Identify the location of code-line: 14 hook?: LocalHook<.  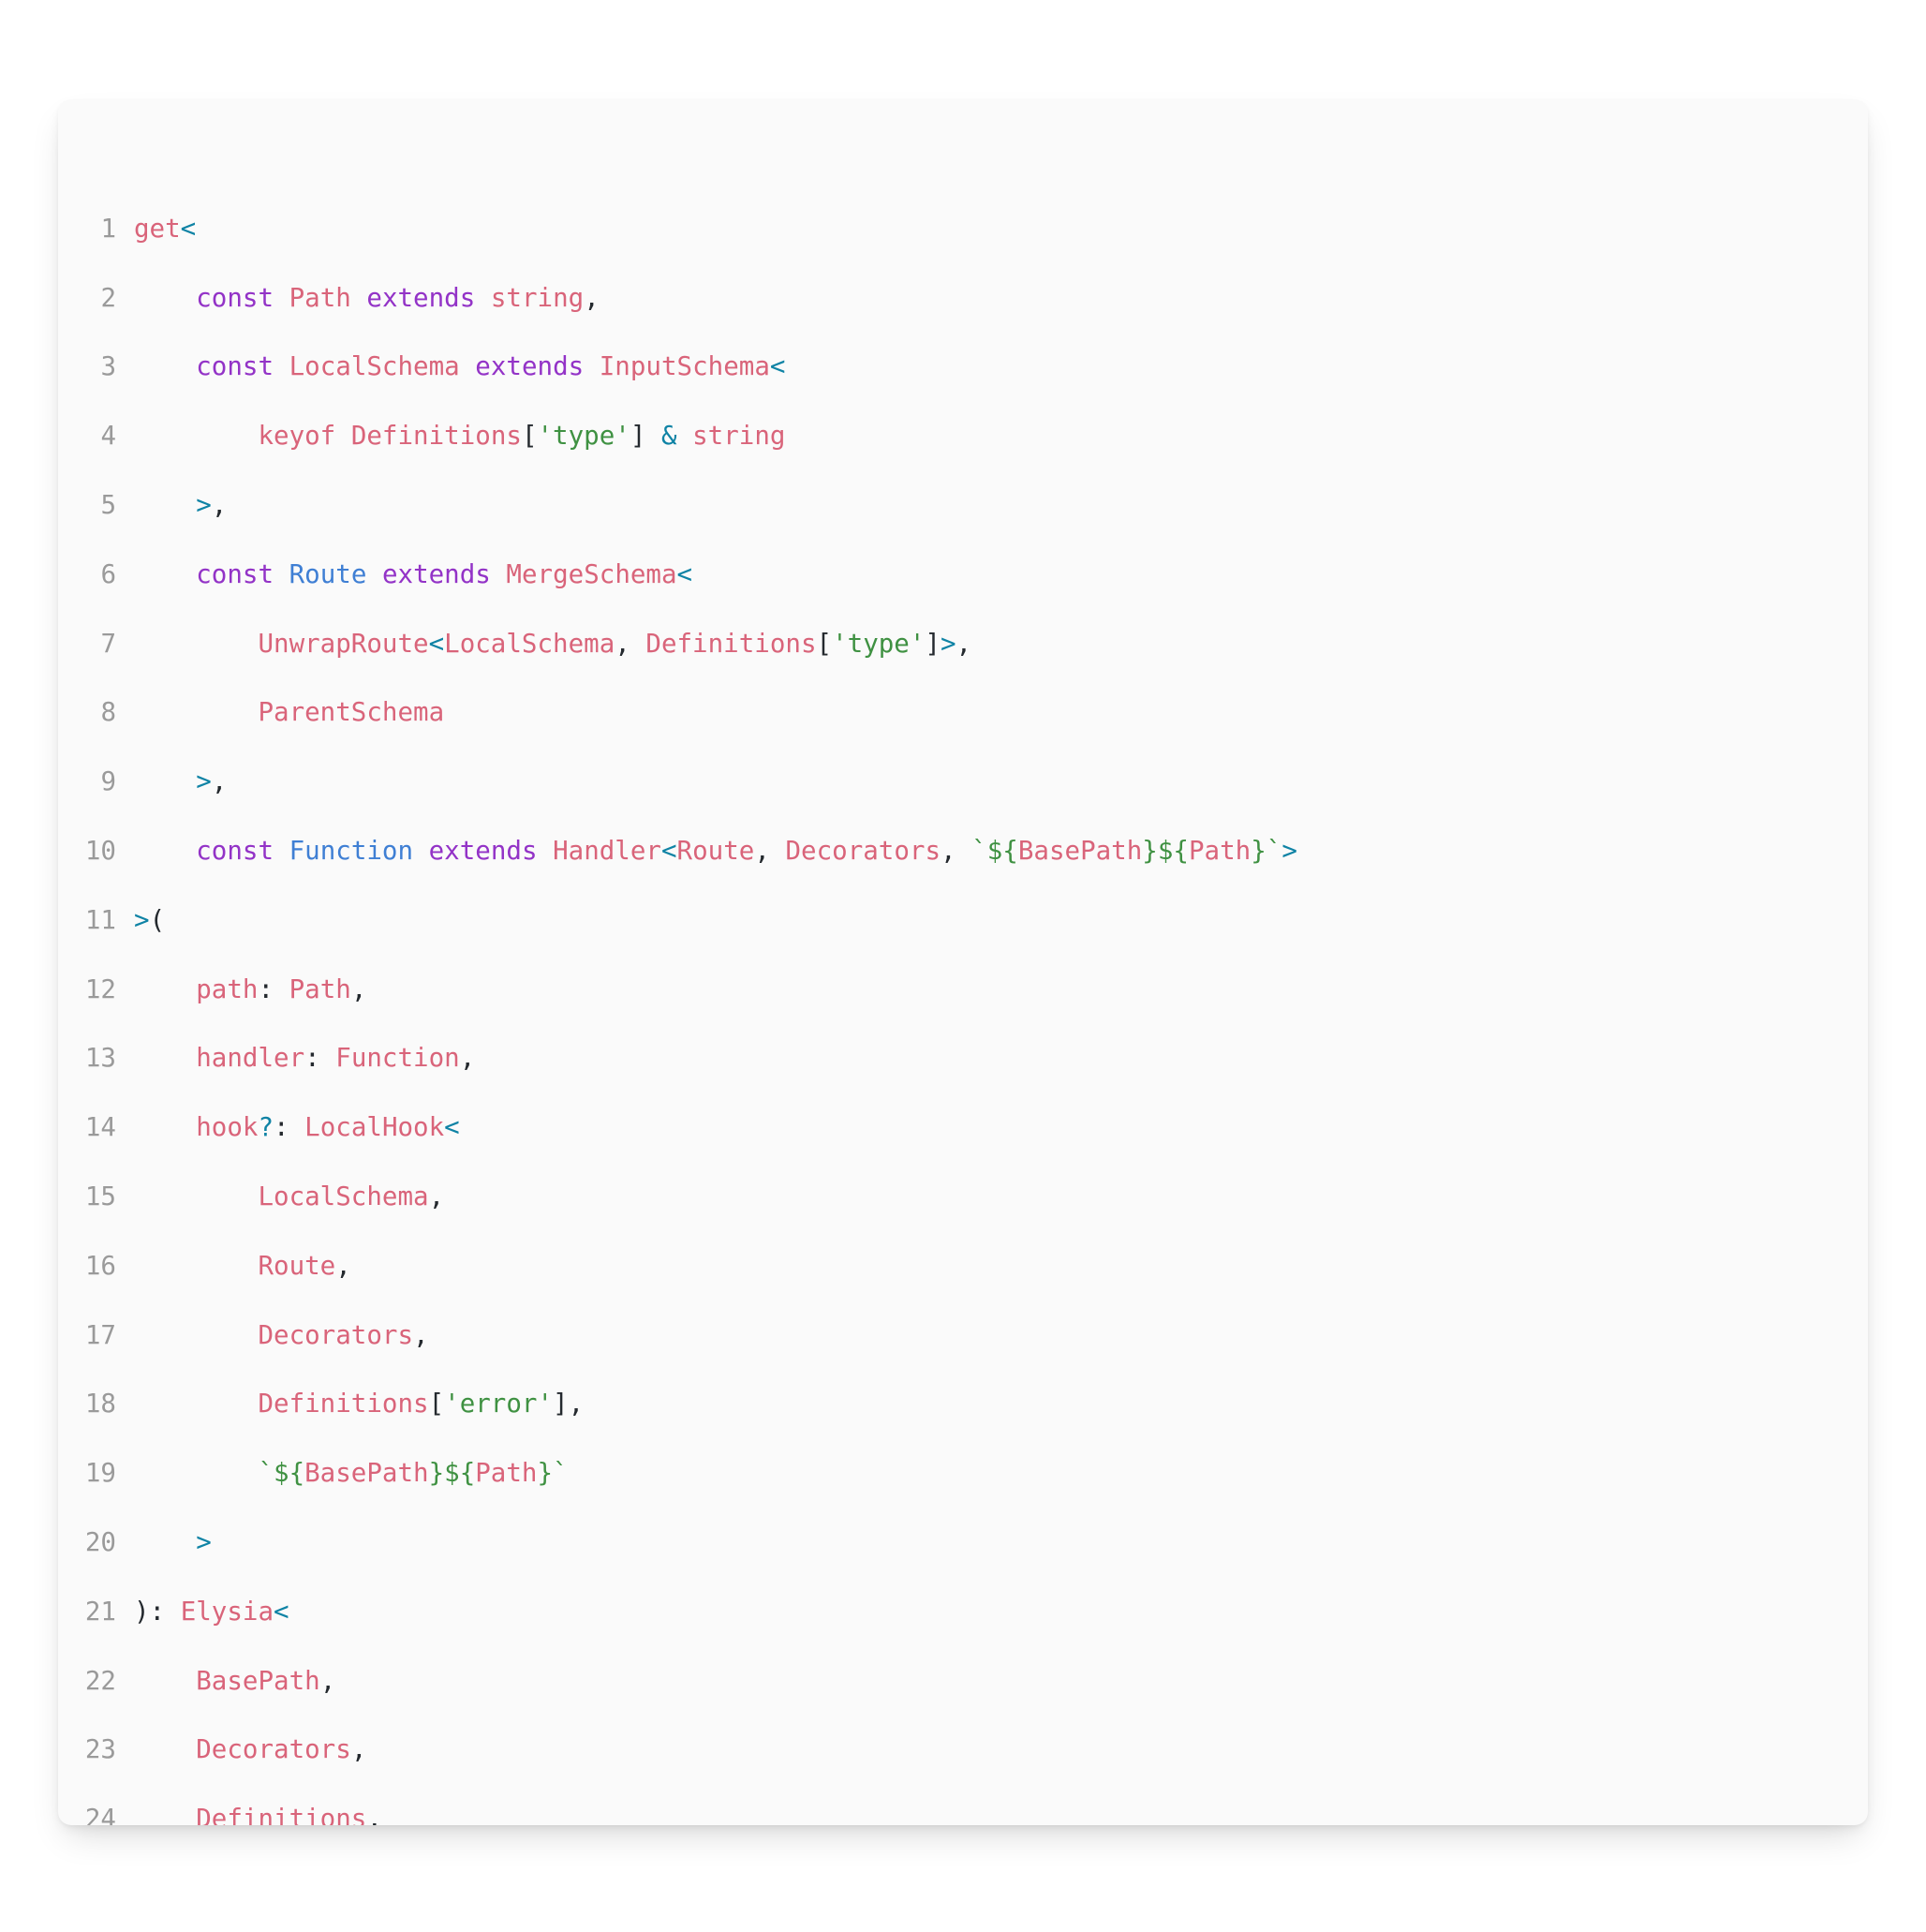
(963, 1128).